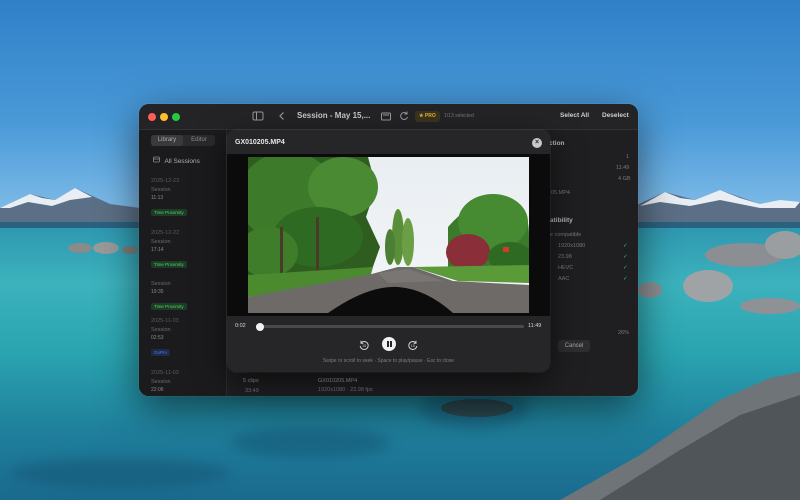 This screenshot has height=500, width=800. What do you see at coordinates (564, 279) in the screenshot?
I see `spec-value: AAC` at bounding box center [564, 279].